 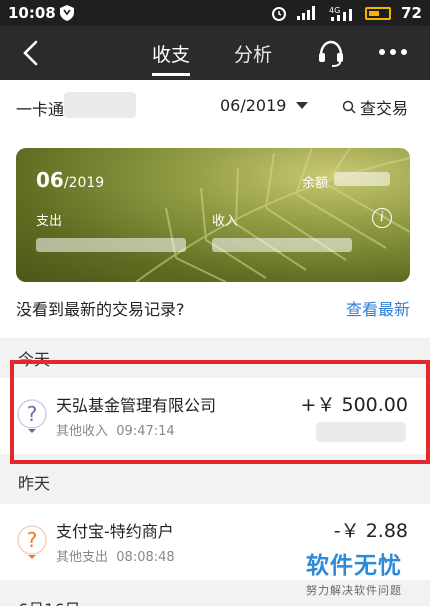 What do you see at coordinates (370, 531) in the screenshot?
I see `transaction-amount: -￥ 2.88` at bounding box center [370, 531].